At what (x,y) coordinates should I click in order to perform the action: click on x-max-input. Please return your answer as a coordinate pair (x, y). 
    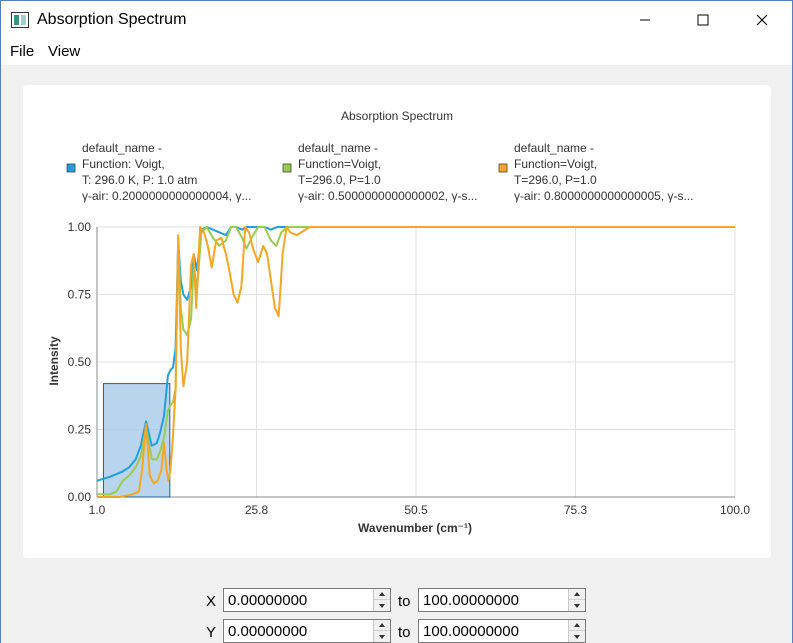
    Looking at the image, I should click on (493, 600).